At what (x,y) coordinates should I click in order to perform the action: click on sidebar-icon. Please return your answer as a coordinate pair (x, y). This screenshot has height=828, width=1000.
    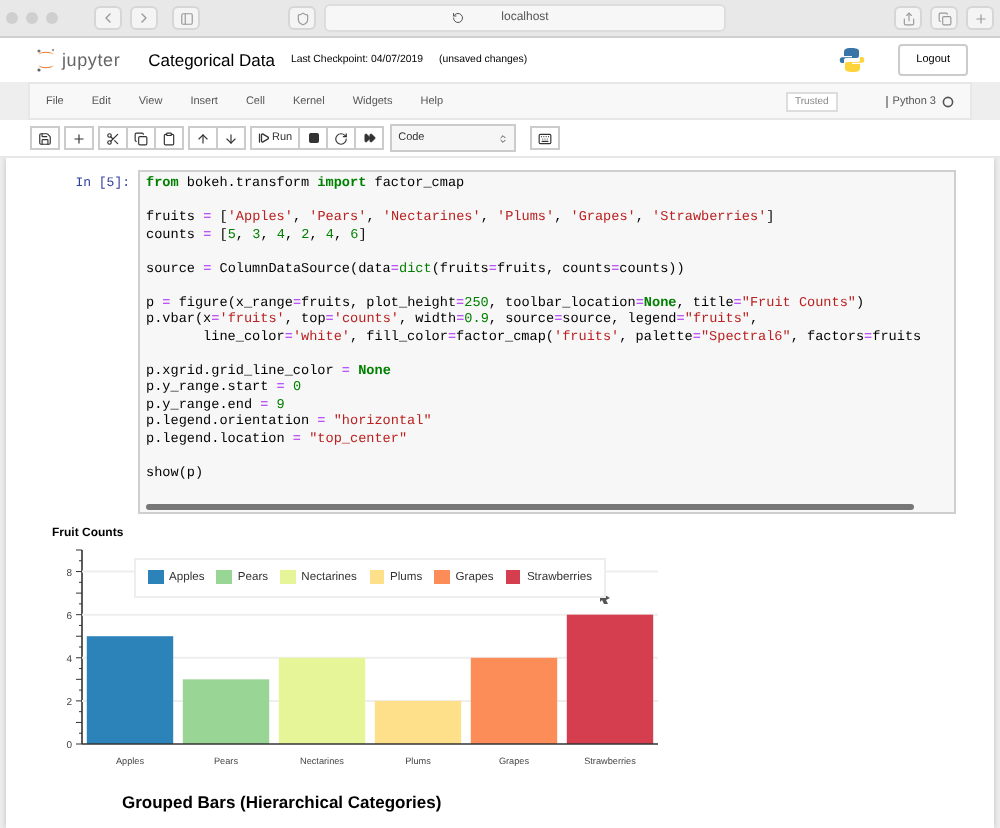
    Looking at the image, I should click on (186, 18).